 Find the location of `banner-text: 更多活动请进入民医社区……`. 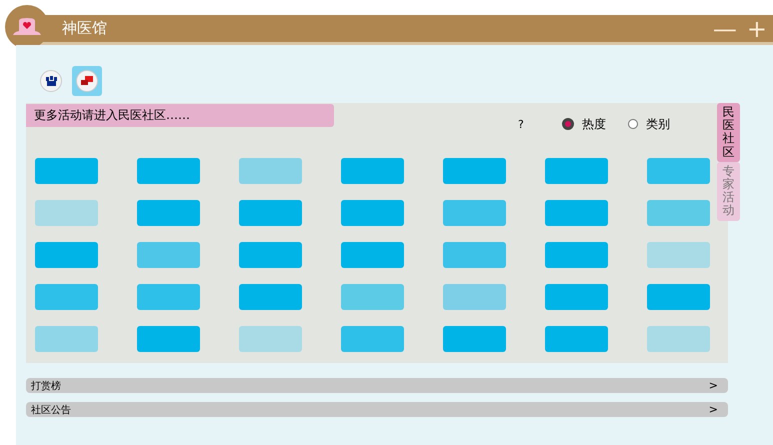

banner-text: 更多活动请进入民医社区…… is located at coordinates (180, 115).